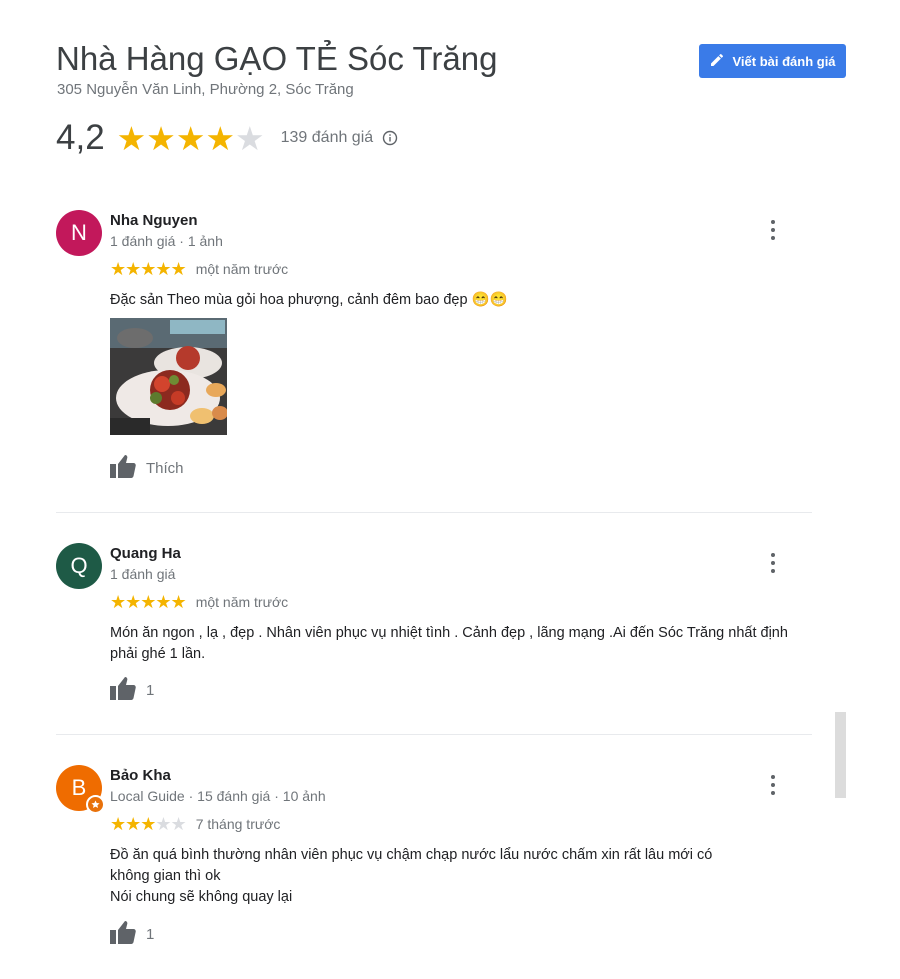  What do you see at coordinates (390, 138) in the screenshot?
I see `info-icon` at bounding box center [390, 138].